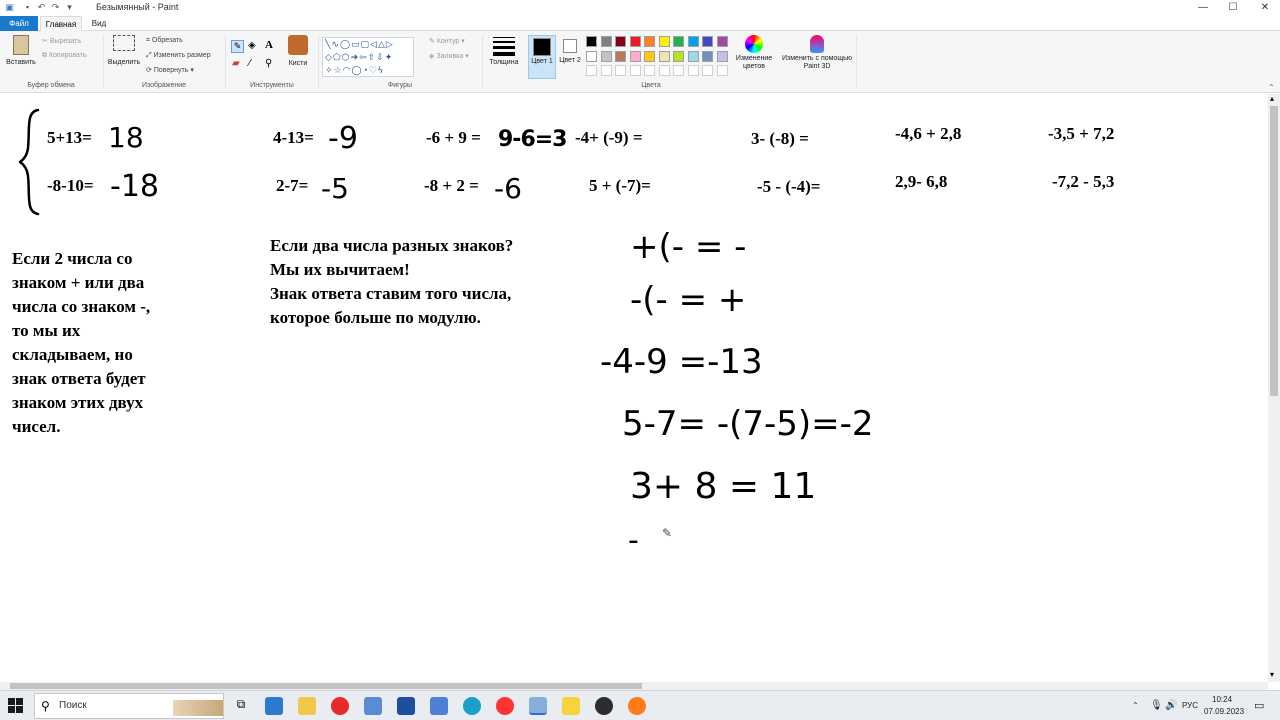  I want to click on sticky-notes-icon, so click(571, 706).